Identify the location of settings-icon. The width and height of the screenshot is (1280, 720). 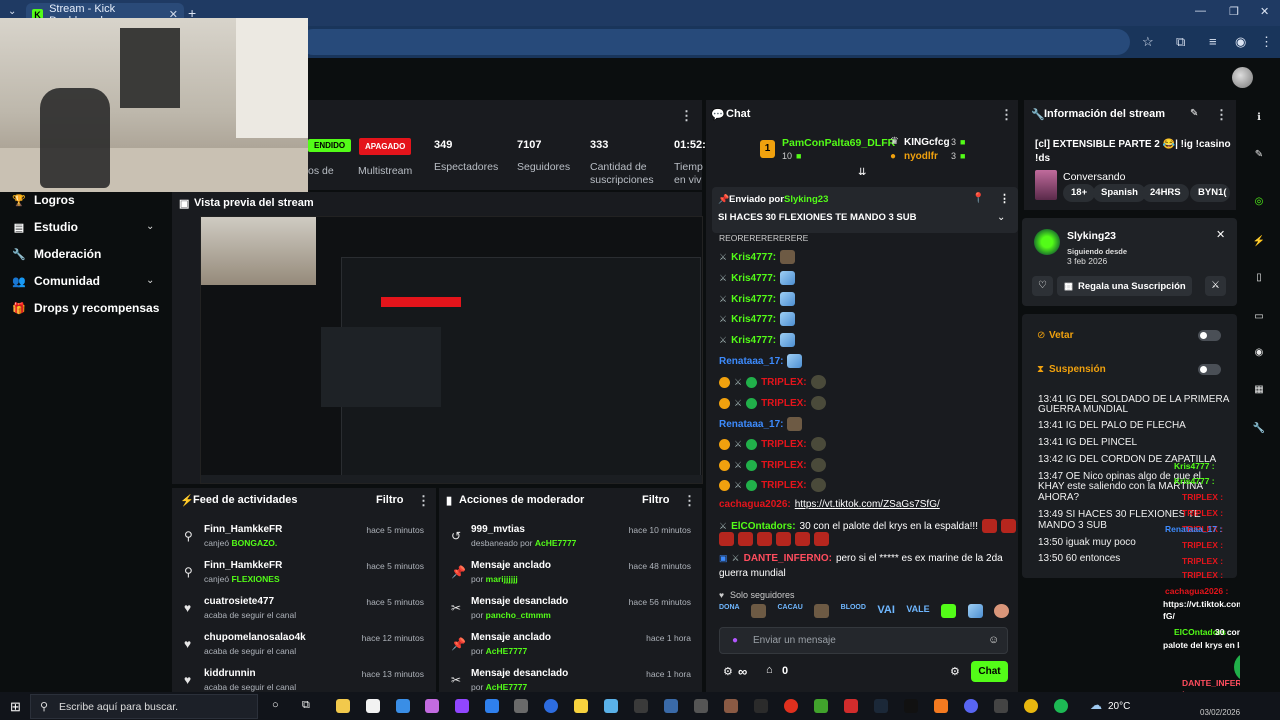
(701, 706).